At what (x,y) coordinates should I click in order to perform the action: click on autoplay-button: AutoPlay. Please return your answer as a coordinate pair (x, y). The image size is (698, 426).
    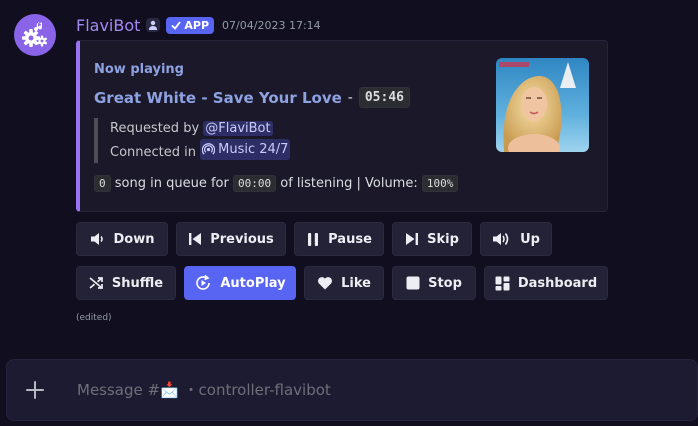
    Looking at the image, I should click on (240, 283).